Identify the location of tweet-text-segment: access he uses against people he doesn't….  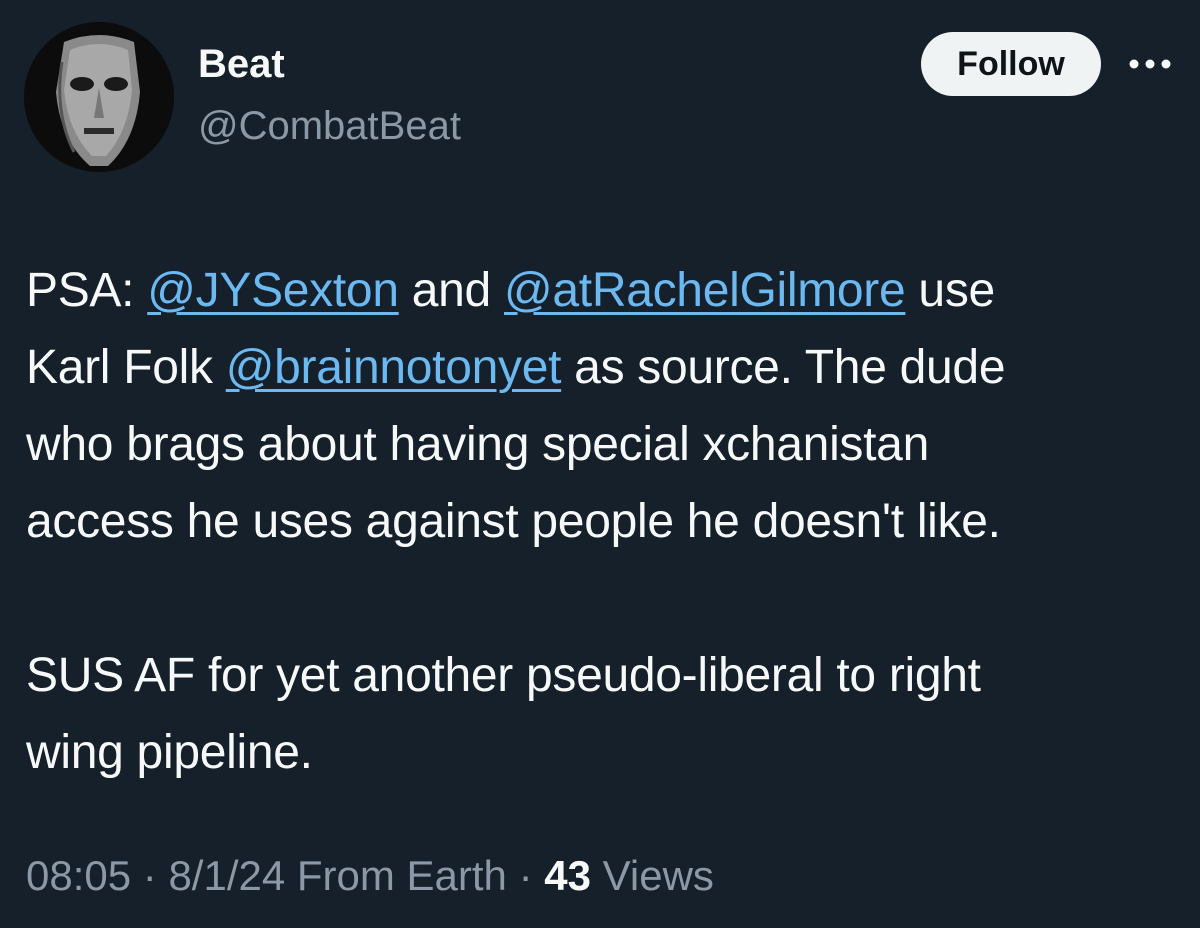
(513, 521).